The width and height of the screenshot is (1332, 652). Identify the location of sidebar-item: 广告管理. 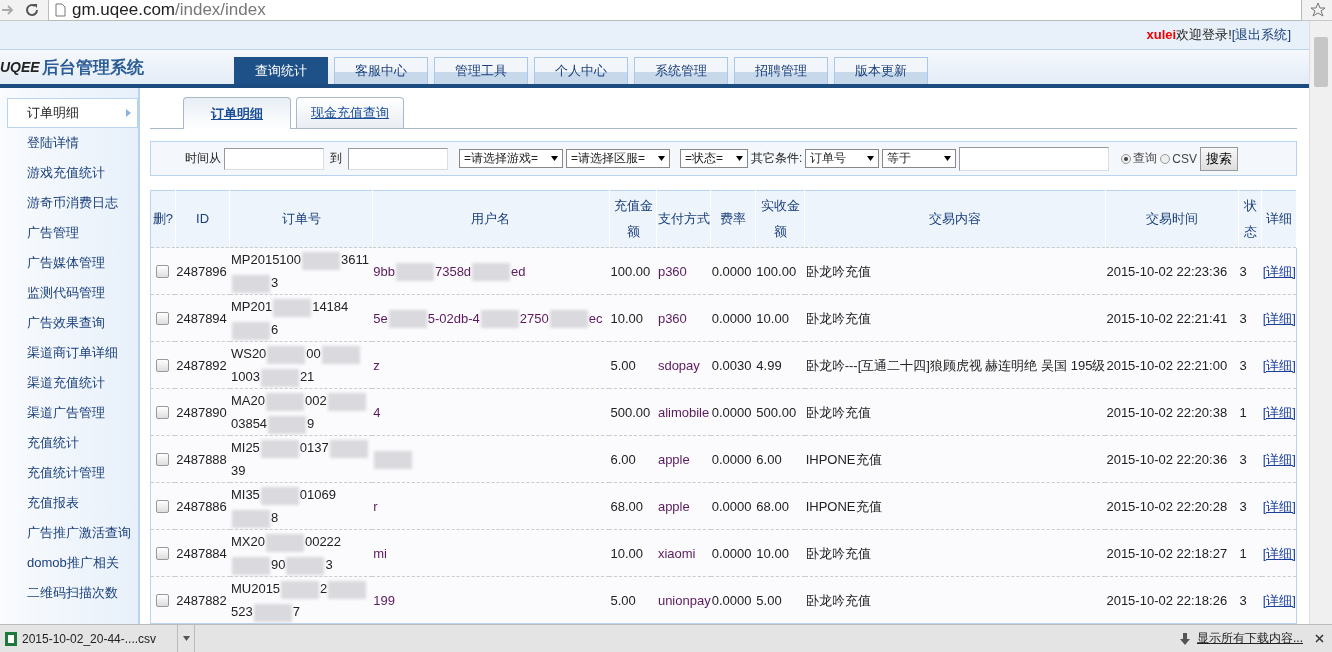
(69, 233).